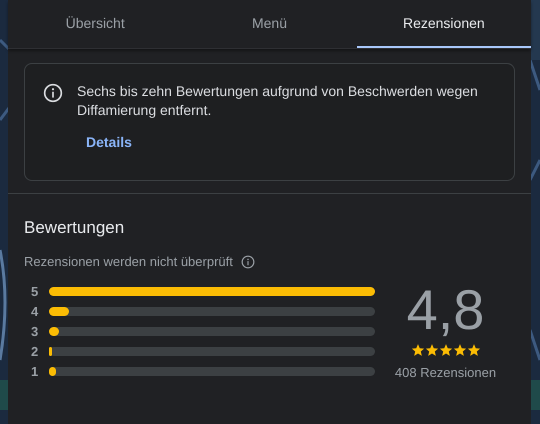 This screenshot has height=424, width=540. What do you see at coordinates (269, 24) in the screenshot?
I see `tab: Menü` at bounding box center [269, 24].